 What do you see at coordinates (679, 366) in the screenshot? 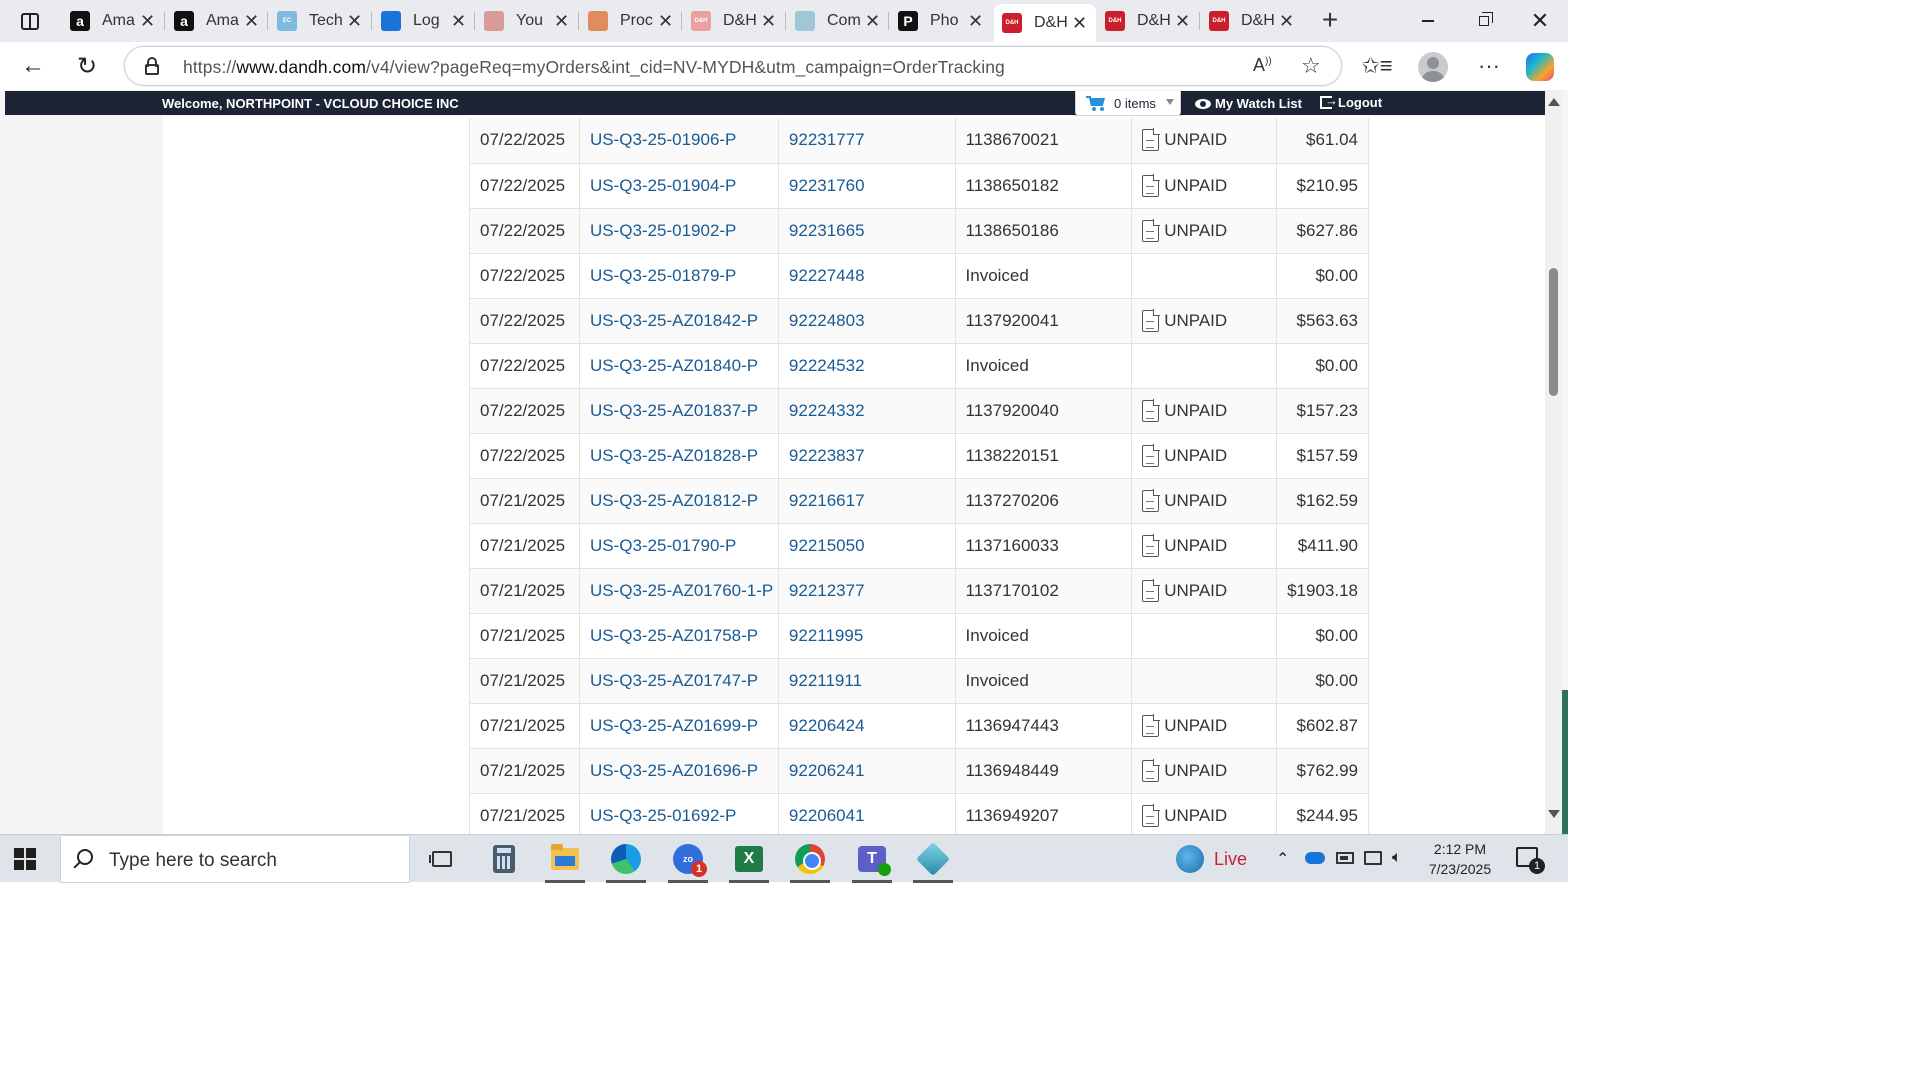
I see `po-number-link: US-Q3-25-AZ01840-P` at bounding box center [679, 366].